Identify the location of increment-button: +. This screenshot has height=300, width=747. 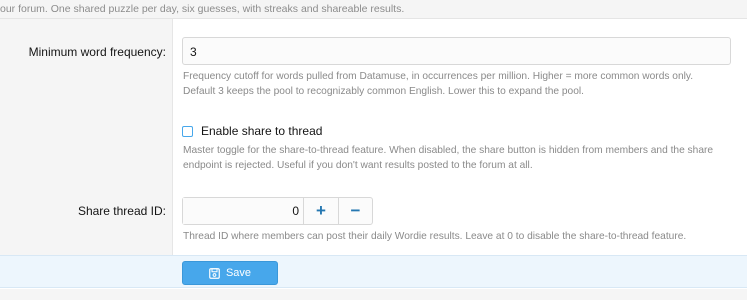
(321, 211).